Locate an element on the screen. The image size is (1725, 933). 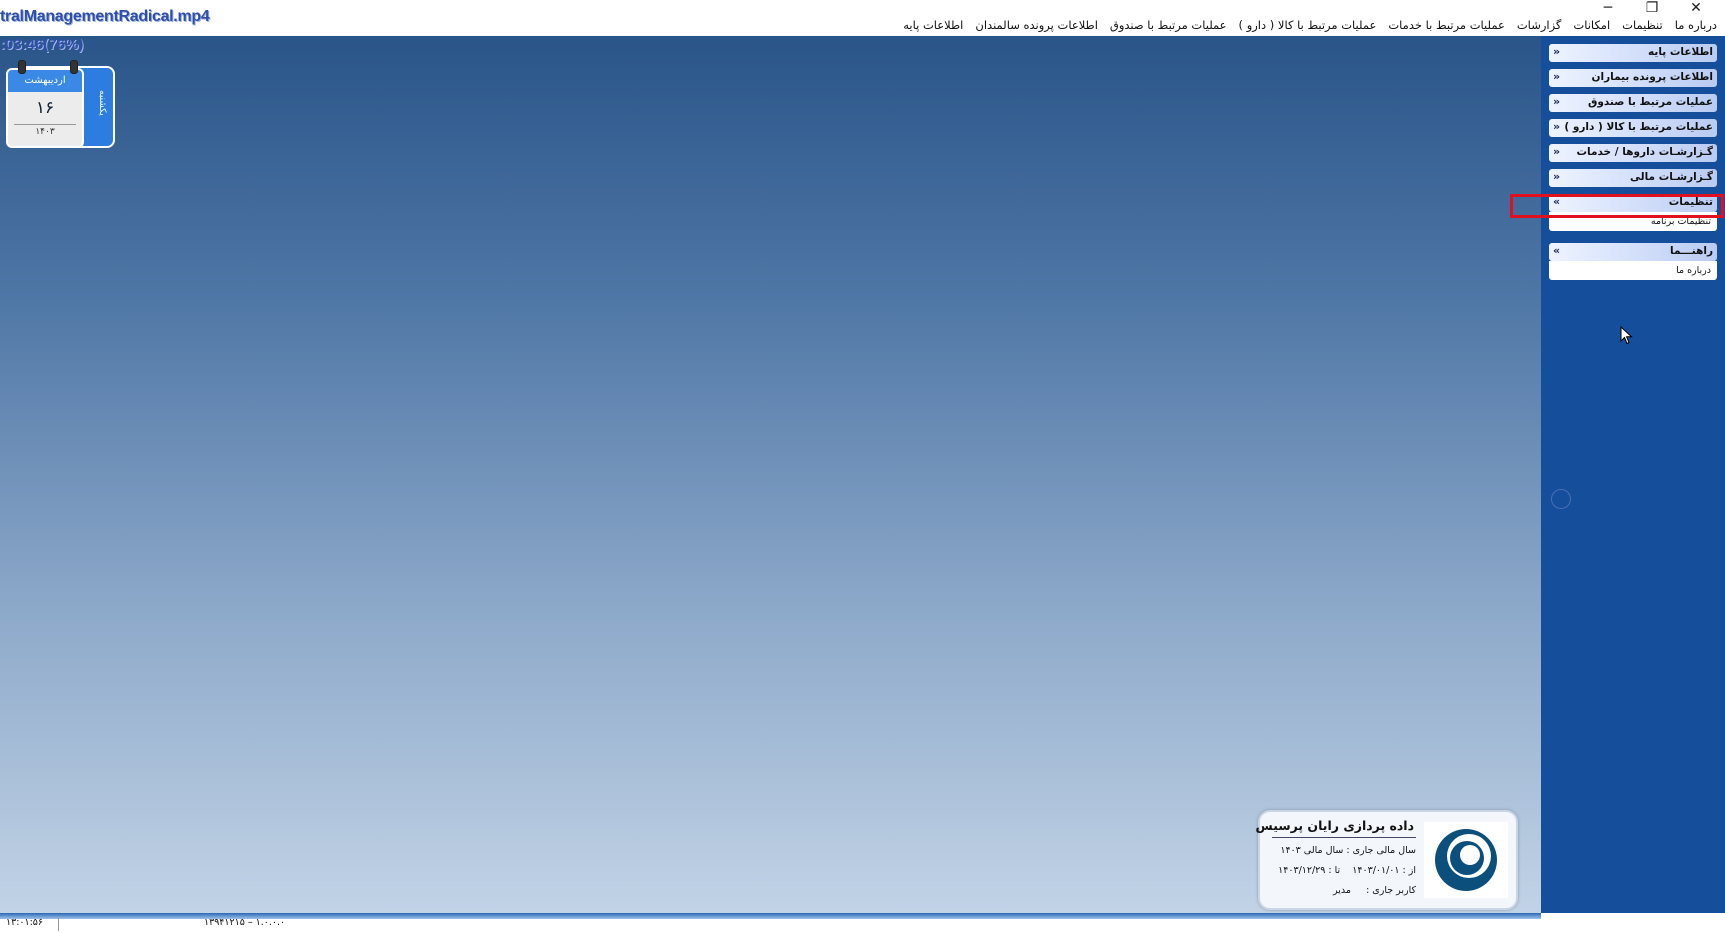
nav-label: گـزارشـات داروها / خدمات is located at coordinates (1645, 152).